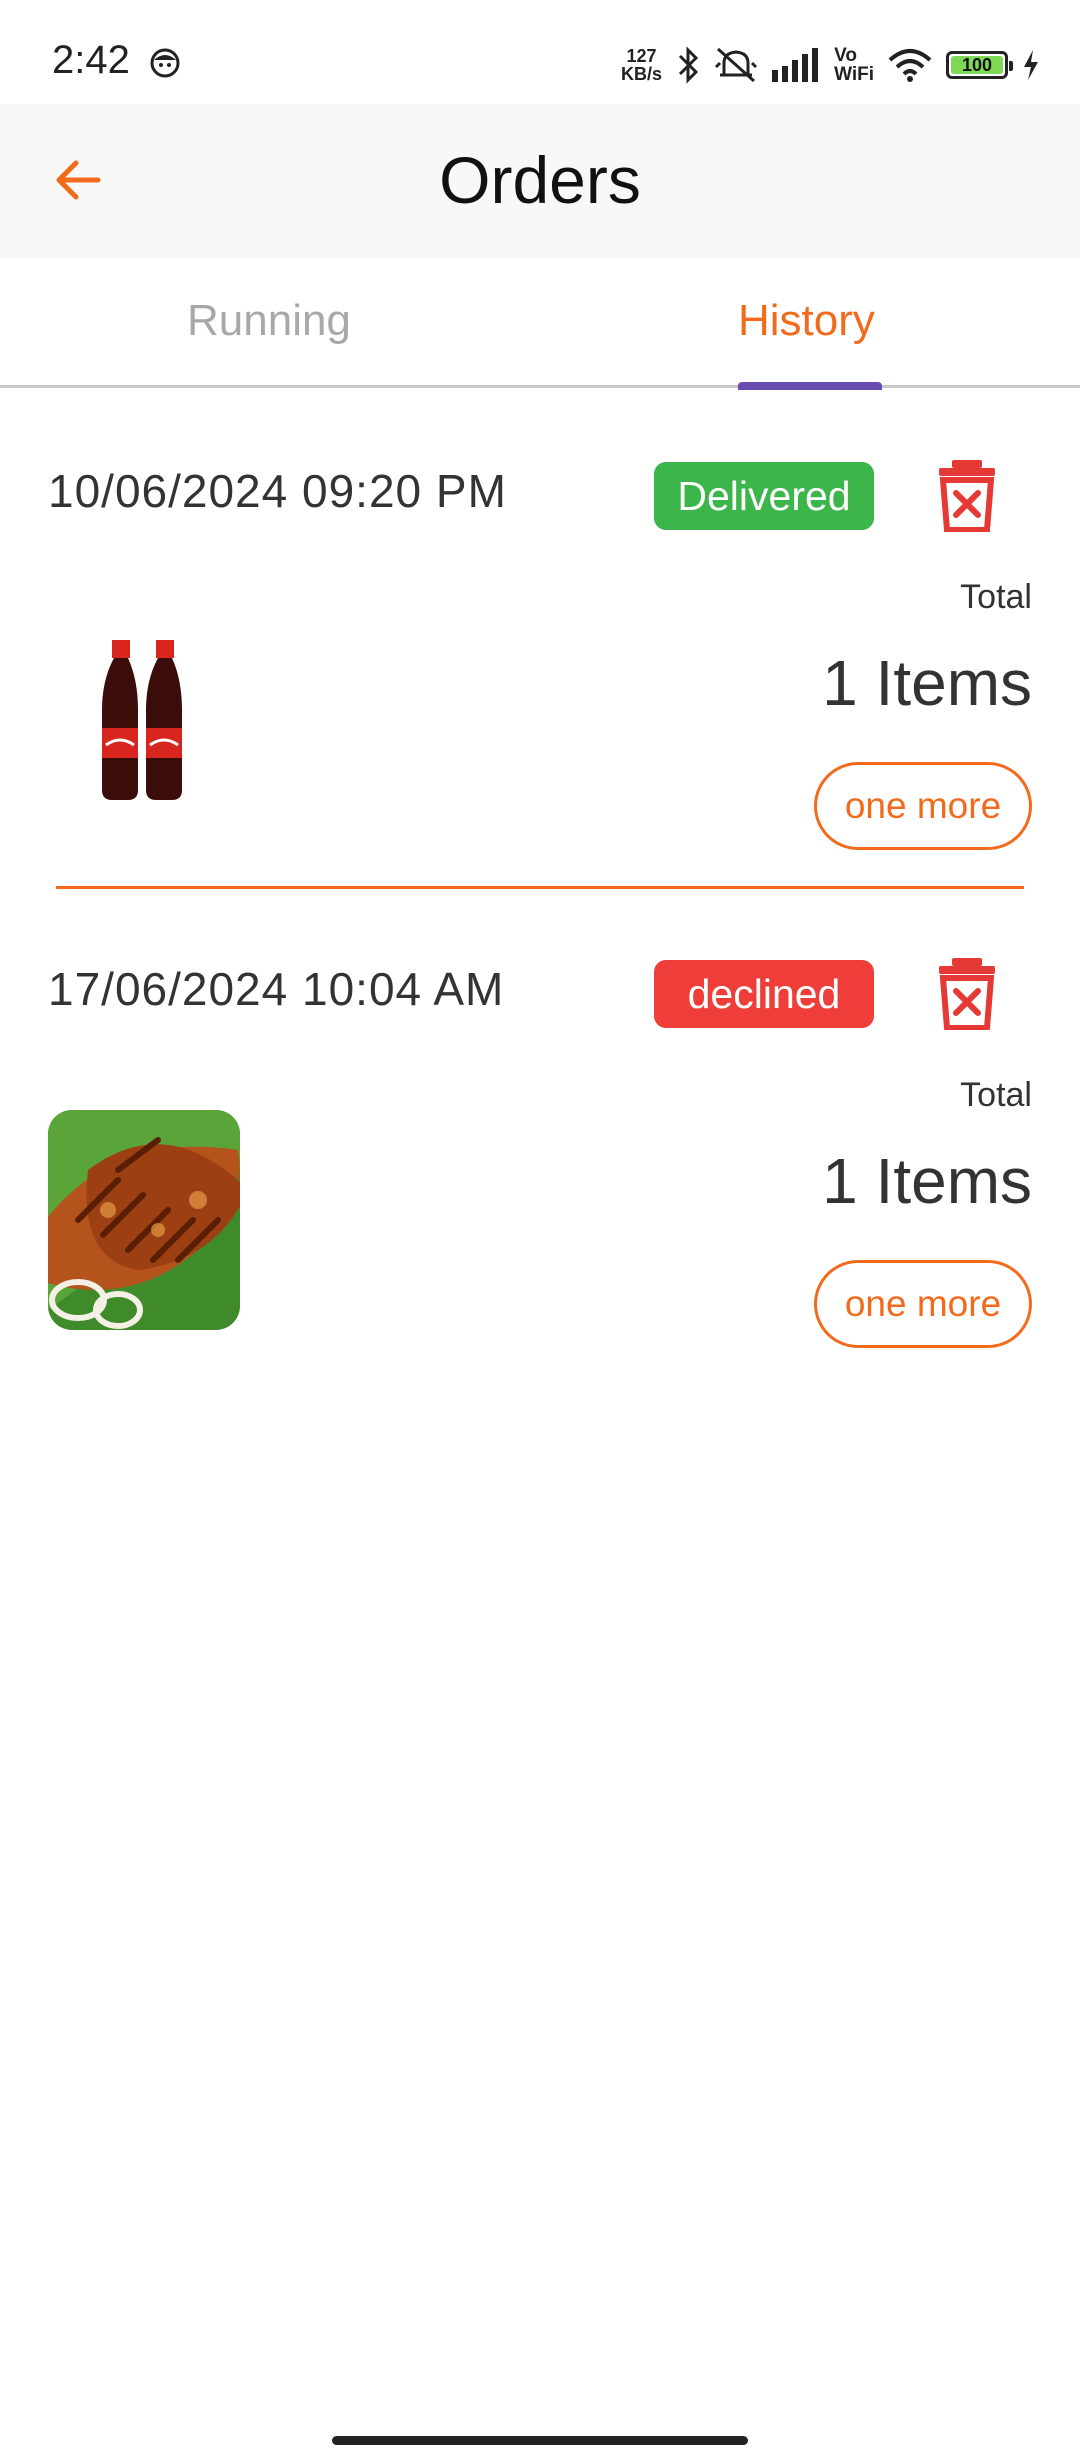  I want to click on status-time: 2:42, so click(91, 60).